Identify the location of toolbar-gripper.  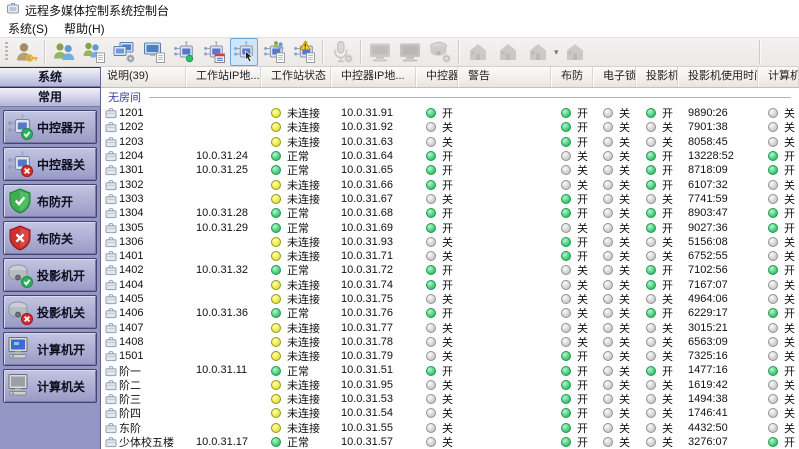
(6, 52).